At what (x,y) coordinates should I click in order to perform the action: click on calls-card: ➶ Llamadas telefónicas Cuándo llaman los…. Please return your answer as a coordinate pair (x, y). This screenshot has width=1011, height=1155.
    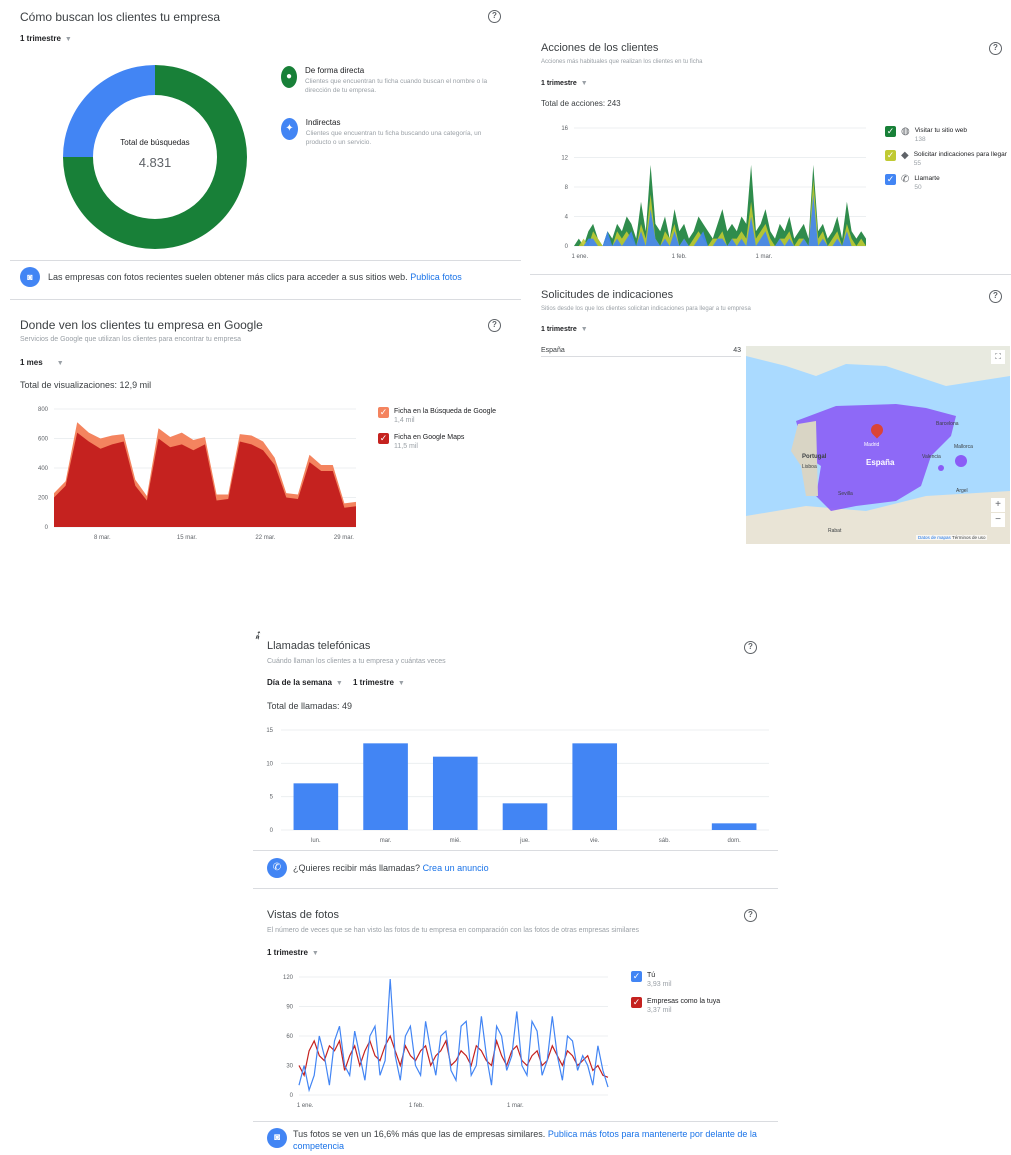
    Looking at the image, I should click on (514, 758).